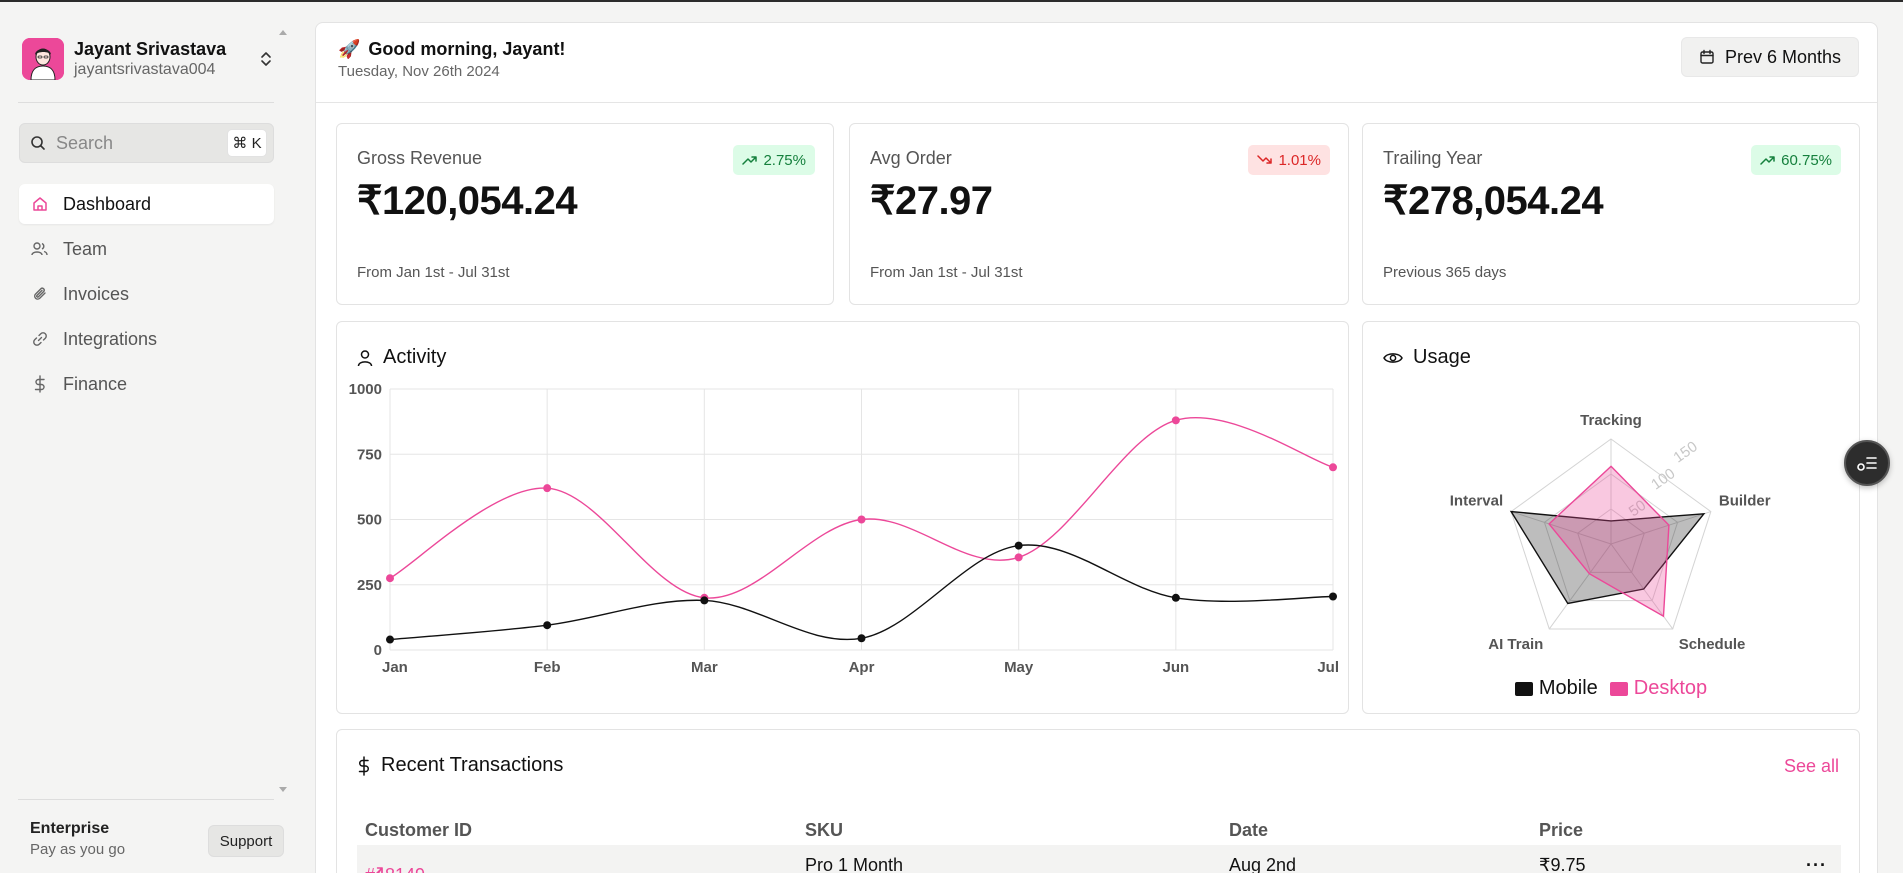 The width and height of the screenshot is (1903, 873). Describe the element at coordinates (107, 203) in the screenshot. I see `sidebar-item-label: Dashboard` at that location.